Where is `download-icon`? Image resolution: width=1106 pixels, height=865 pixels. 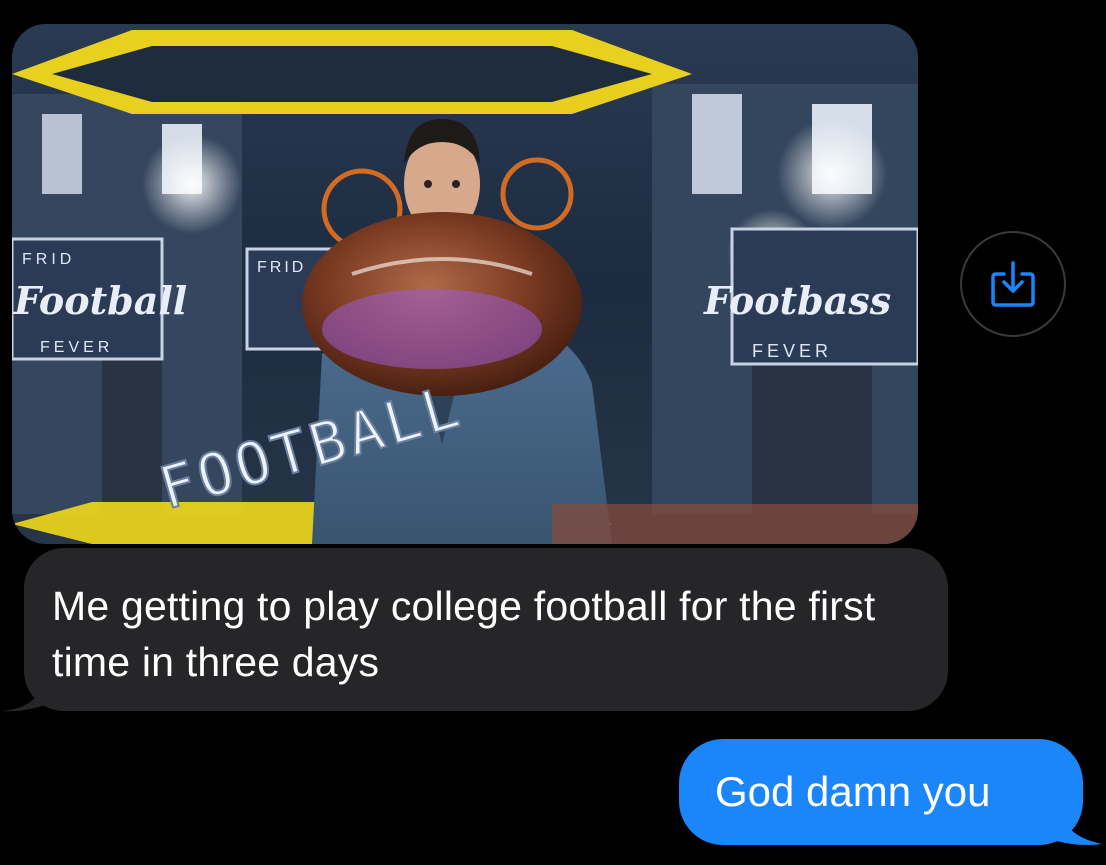
download-icon is located at coordinates (1013, 284).